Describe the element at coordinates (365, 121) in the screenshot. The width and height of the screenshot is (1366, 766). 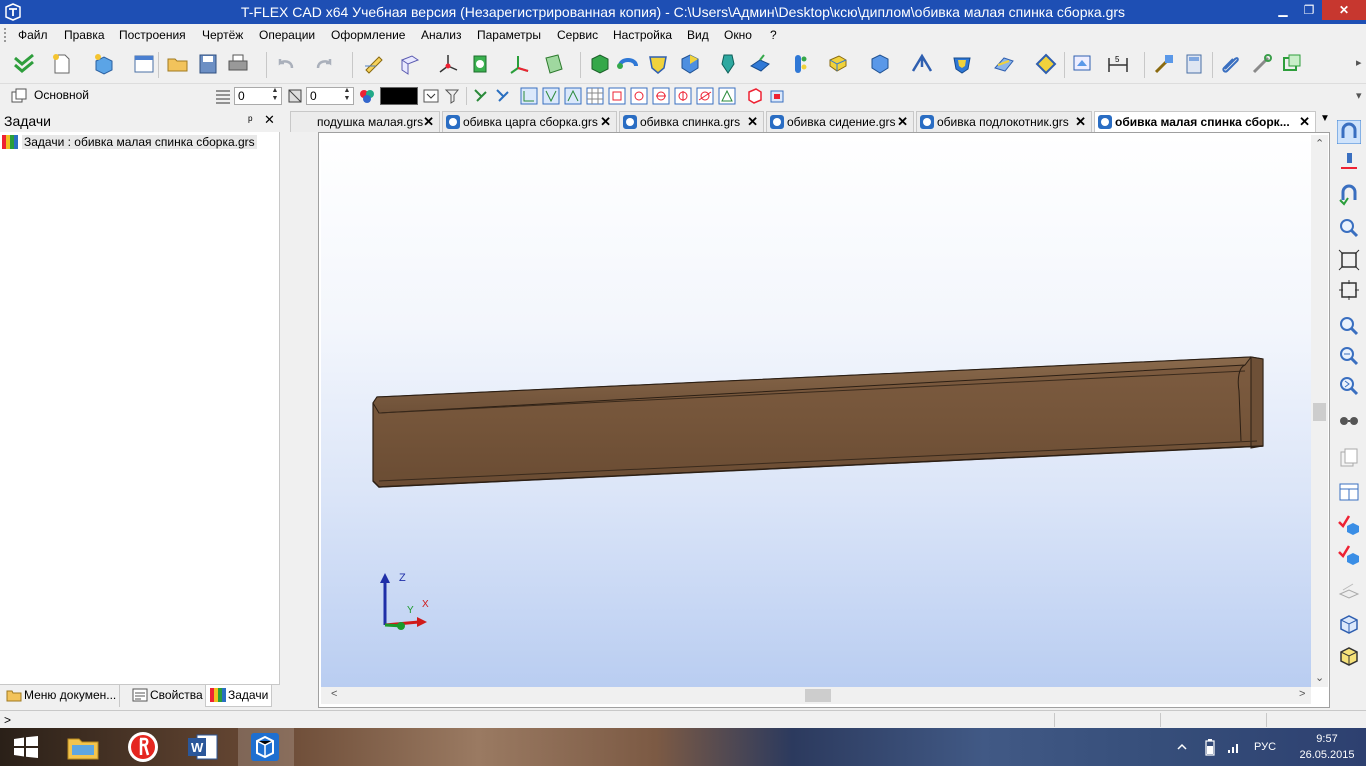
I see `doc-tab-0: подушка малая.grs ✕` at that location.